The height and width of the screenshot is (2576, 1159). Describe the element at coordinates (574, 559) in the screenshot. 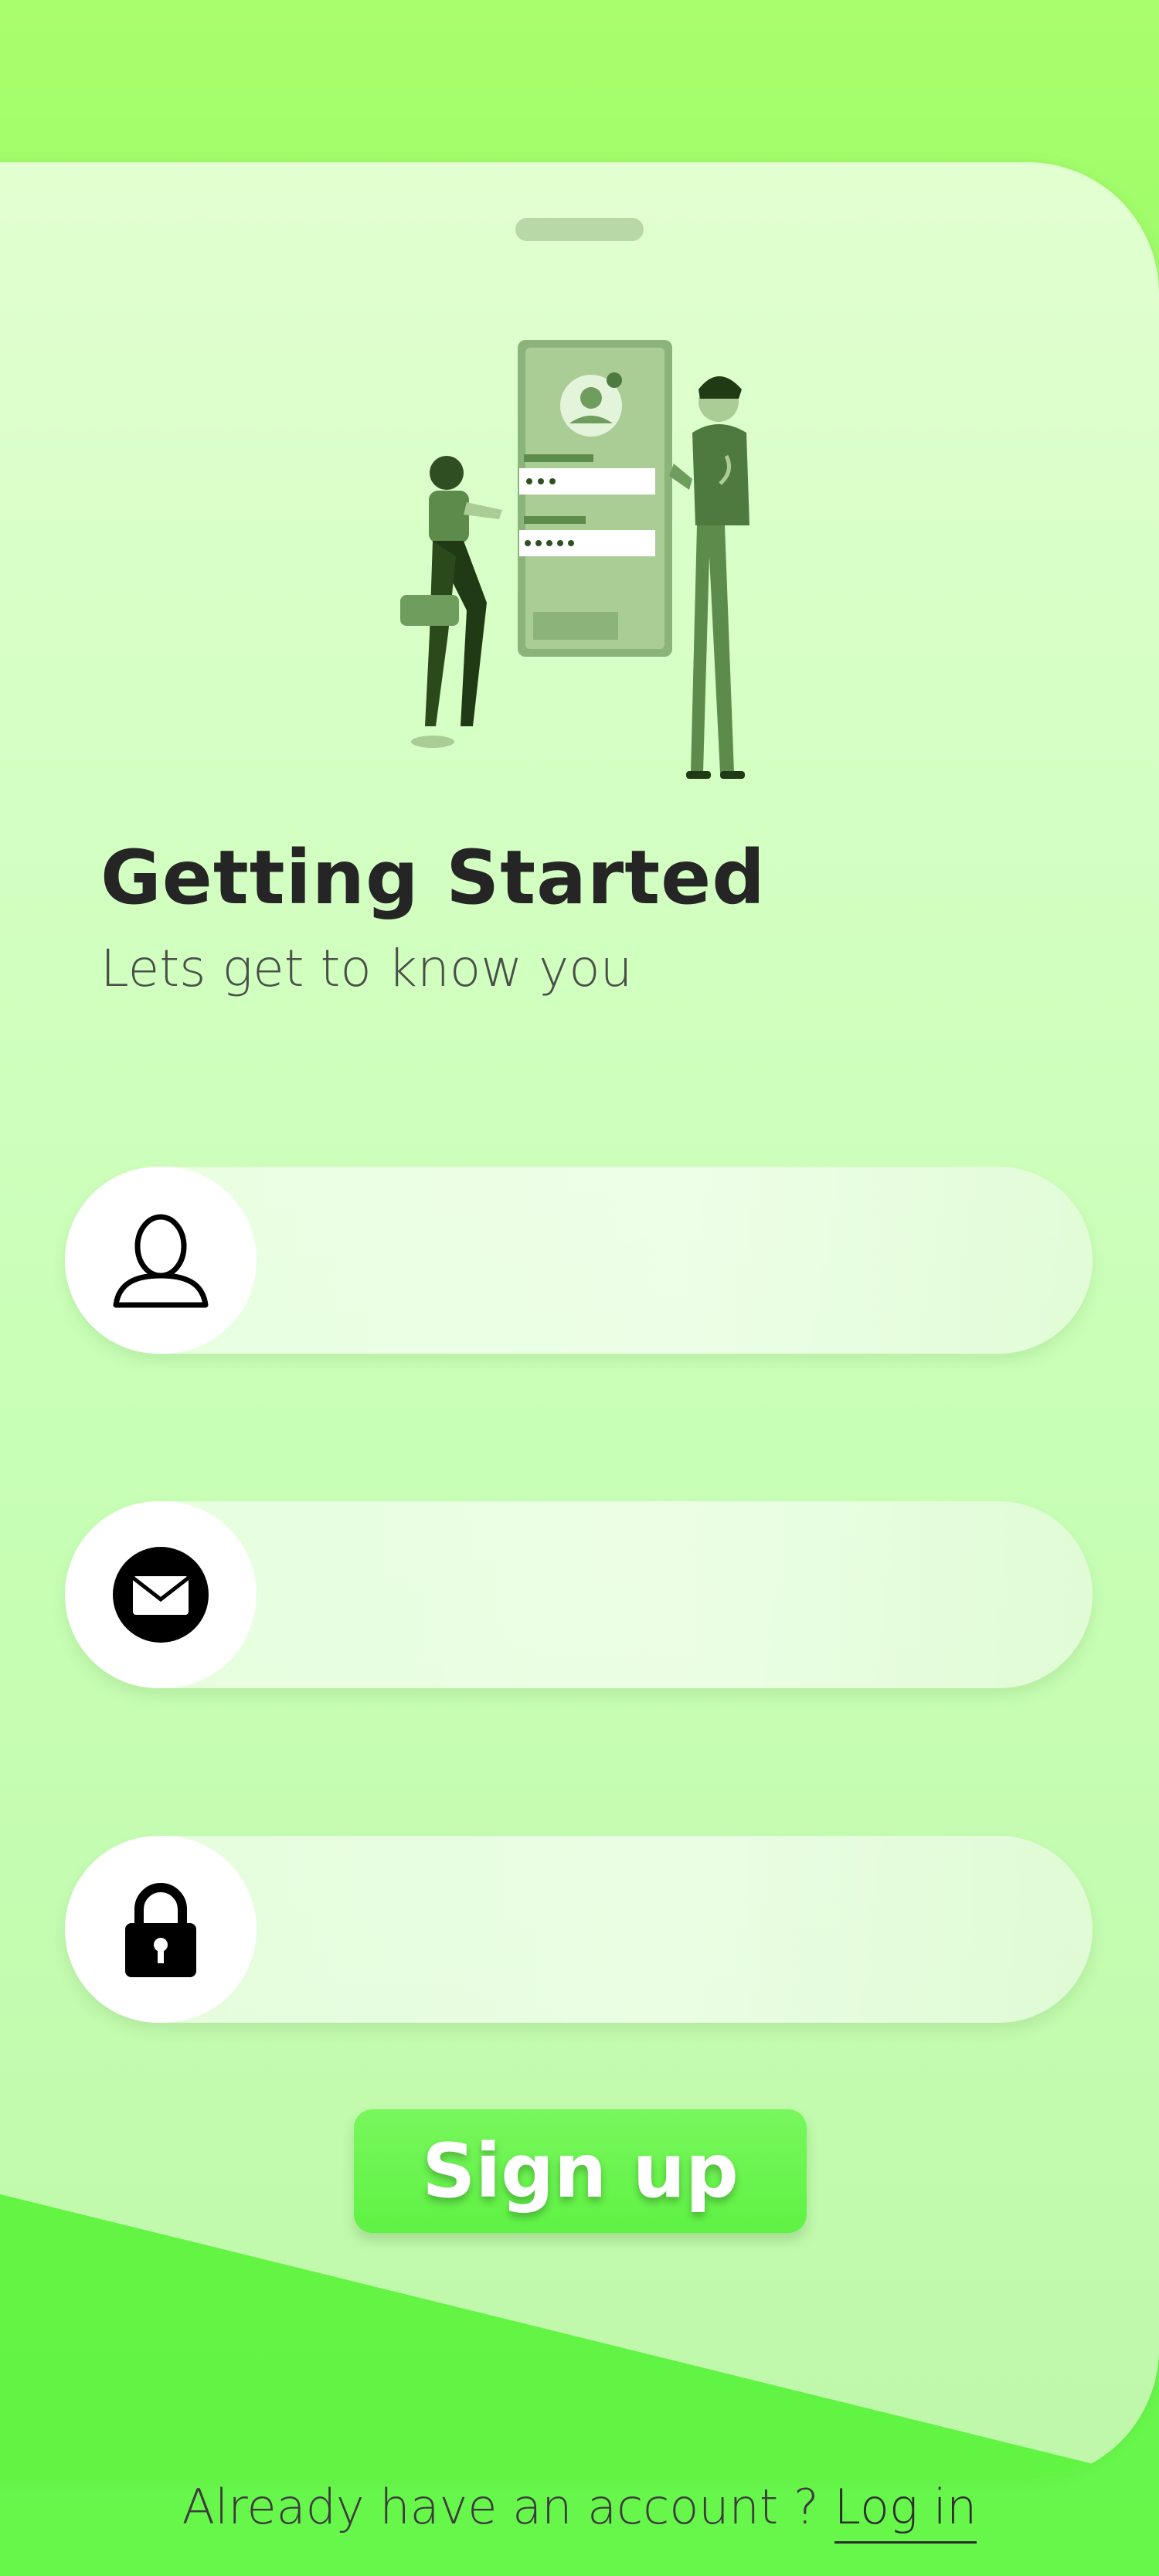

I see `signup-illustration` at that location.